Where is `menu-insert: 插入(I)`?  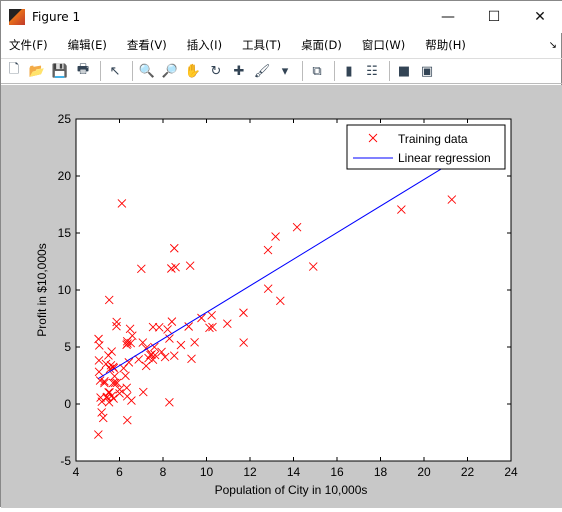
menu-insert: 插入(I) is located at coordinates (204, 45).